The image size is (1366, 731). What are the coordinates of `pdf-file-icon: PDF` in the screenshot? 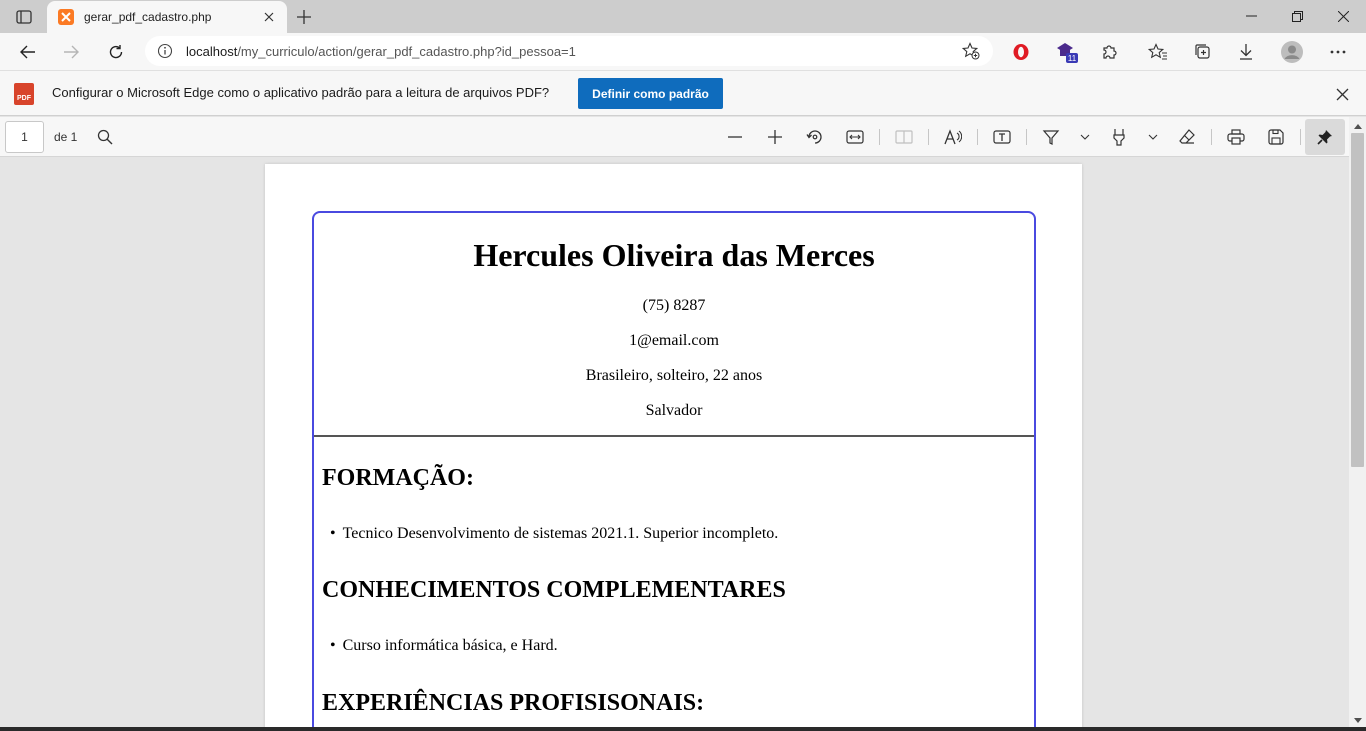 It's located at (24, 94).